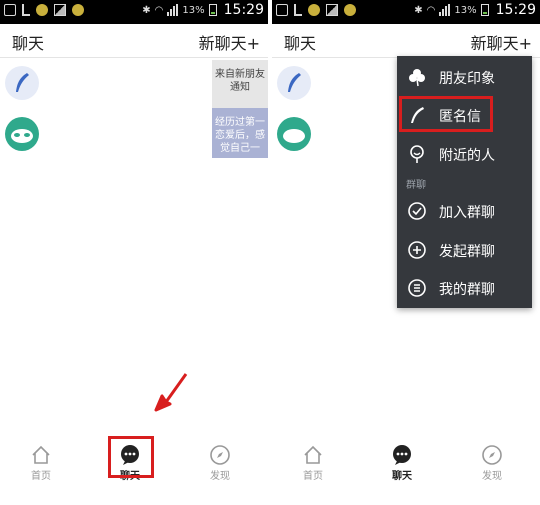 The image size is (540, 505). I want to click on menu-item-friend-impression: 朋友印象, so click(464, 77).